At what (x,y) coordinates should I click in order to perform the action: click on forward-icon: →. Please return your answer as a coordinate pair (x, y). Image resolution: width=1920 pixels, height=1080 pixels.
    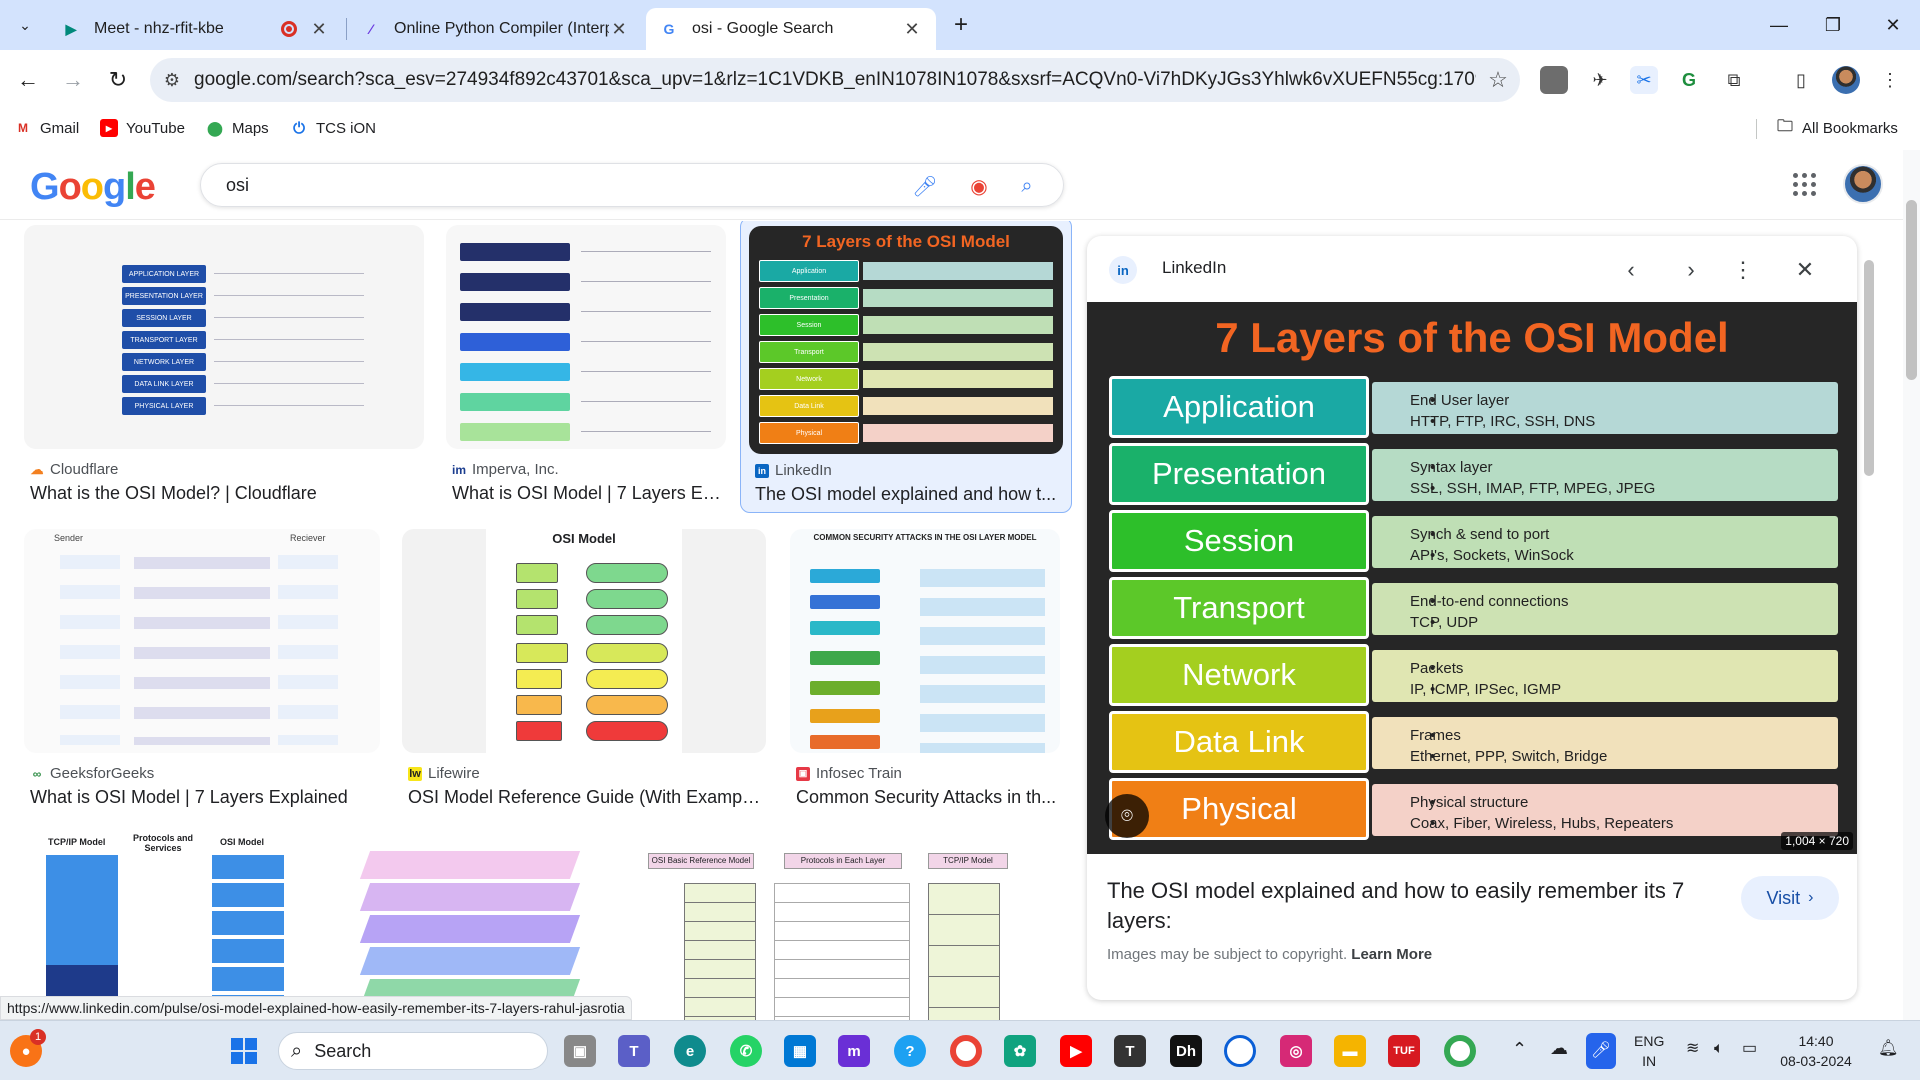
    Looking at the image, I should click on (73, 80).